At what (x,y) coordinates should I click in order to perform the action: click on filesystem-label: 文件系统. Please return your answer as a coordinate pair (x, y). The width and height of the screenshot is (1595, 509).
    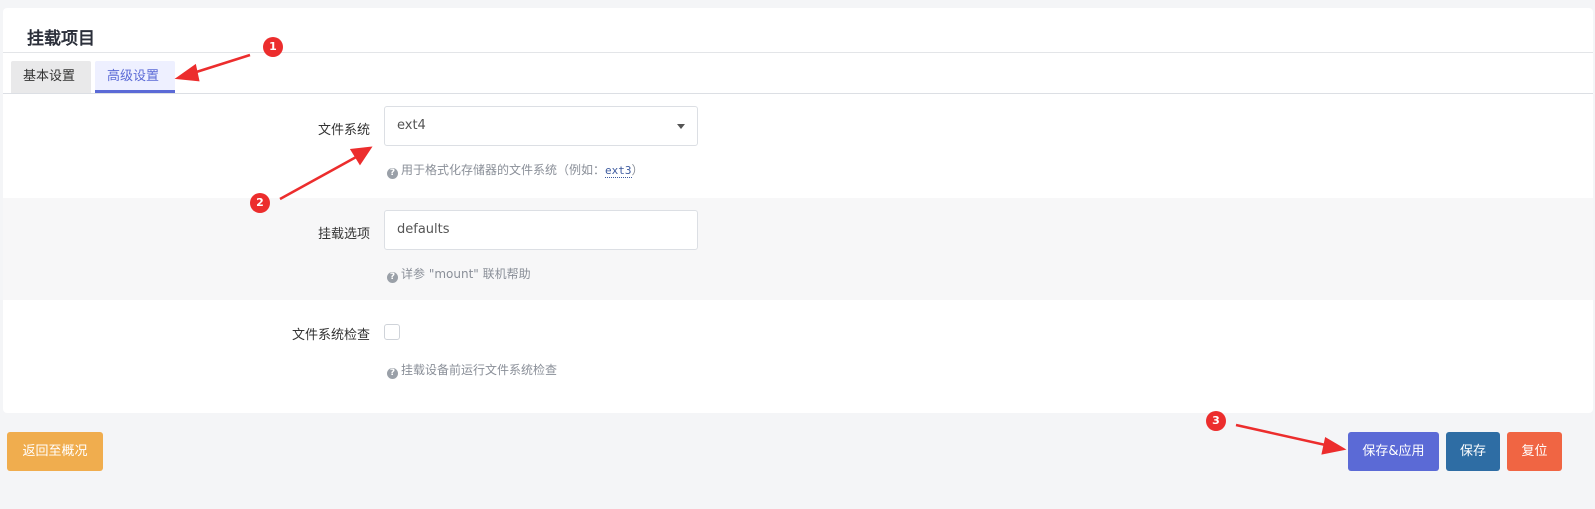
    Looking at the image, I should click on (343, 130).